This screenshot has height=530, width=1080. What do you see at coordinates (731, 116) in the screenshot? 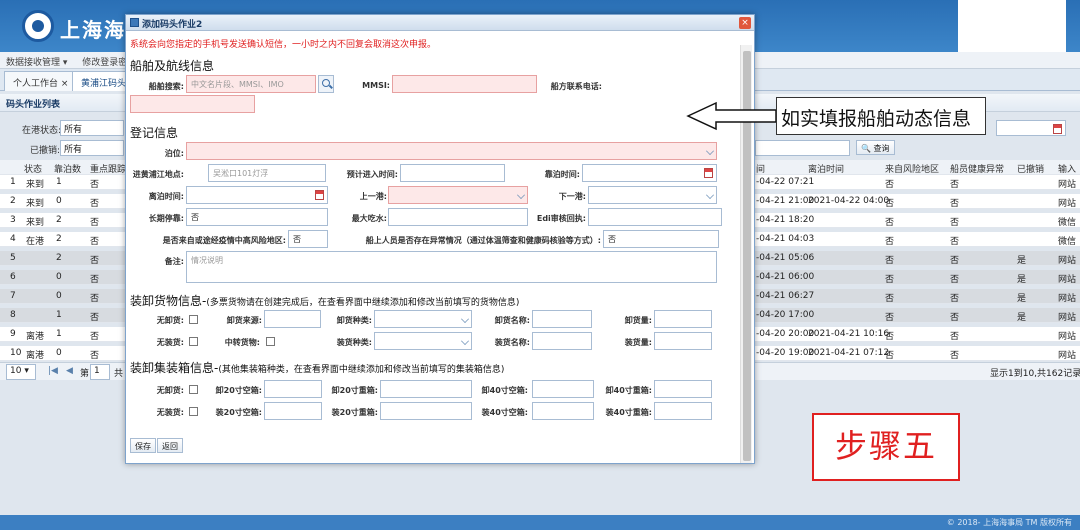
I see `arrow-left-icon` at bounding box center [731, 116].